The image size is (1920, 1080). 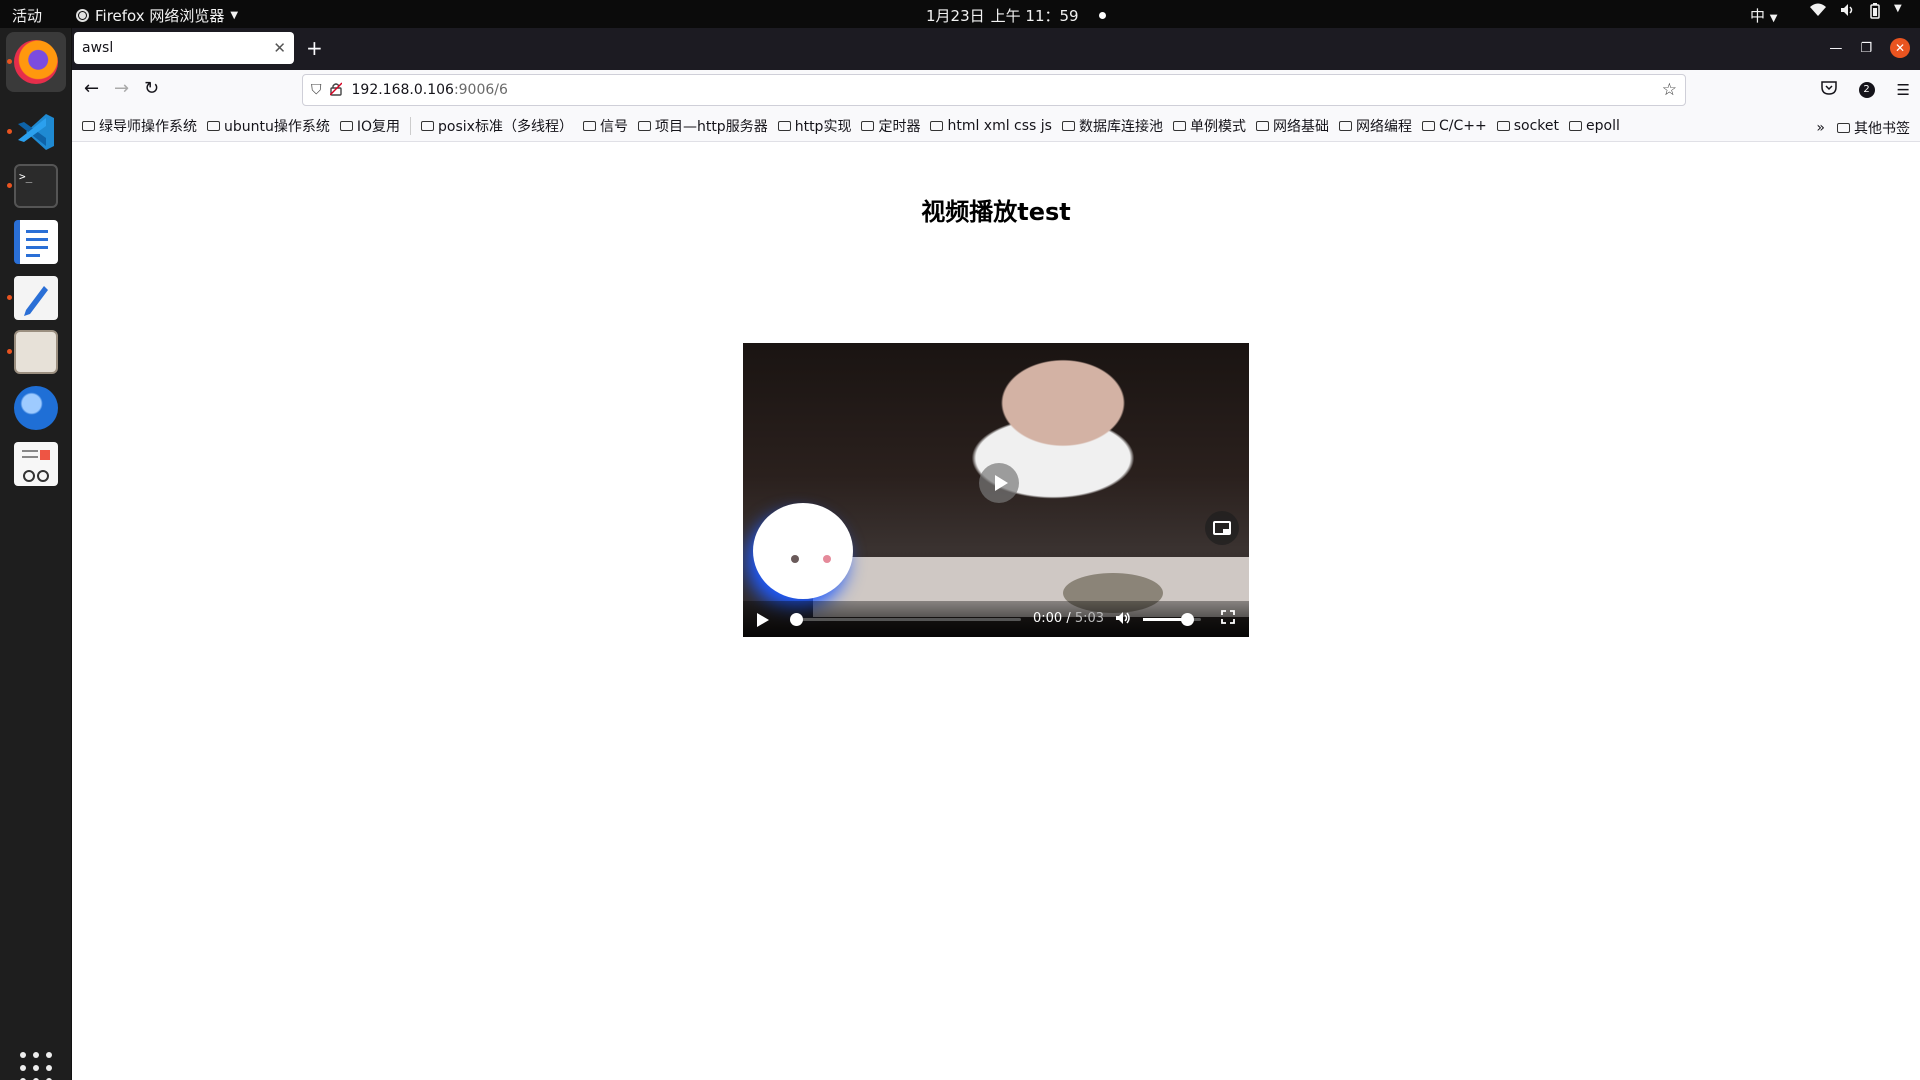 What do you see at coordinates (1375, 126) in the screenshot?
I see `bookmark-folder: 网络编程` at bounding box center [1375, 126].